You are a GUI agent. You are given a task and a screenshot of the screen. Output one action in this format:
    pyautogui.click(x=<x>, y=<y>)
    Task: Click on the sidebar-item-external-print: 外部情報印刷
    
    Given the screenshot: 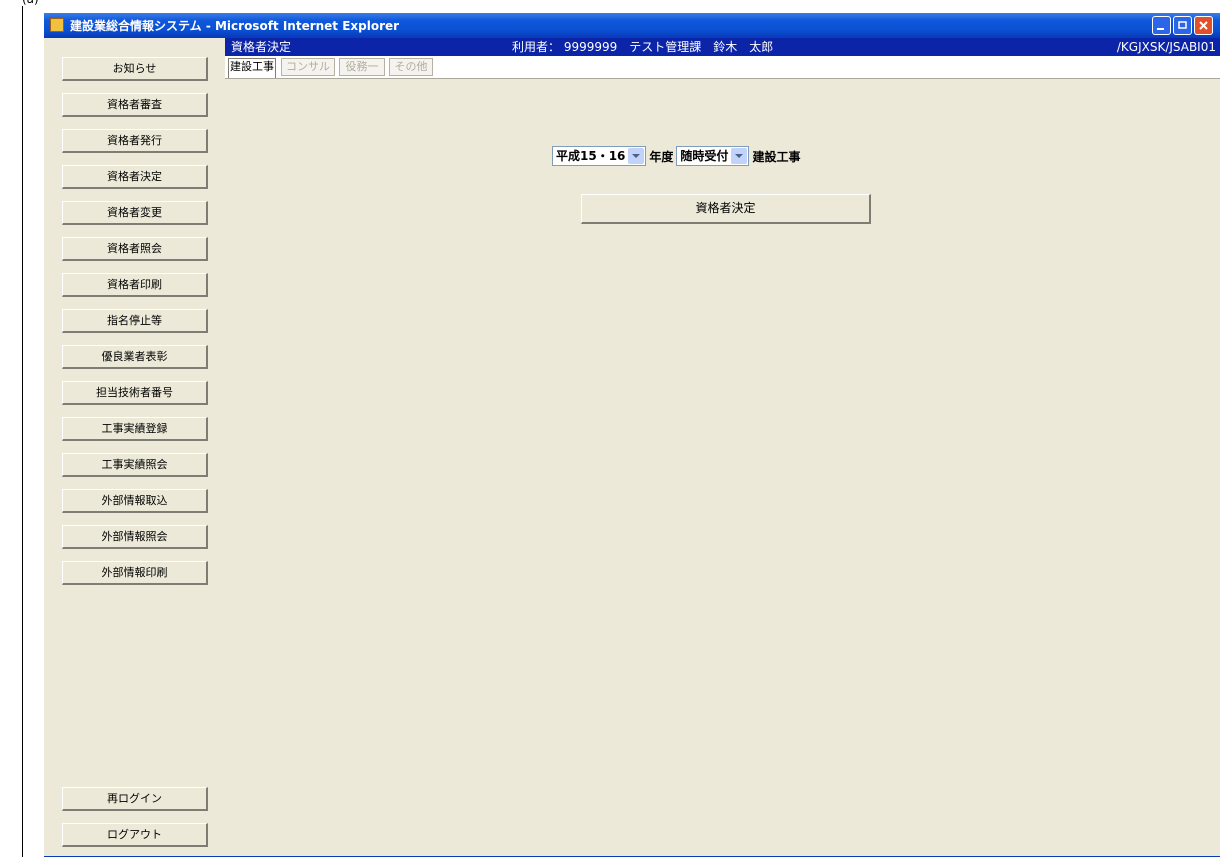 What is the action you would take?
    pyautogui.click(x=135, y=573)
    